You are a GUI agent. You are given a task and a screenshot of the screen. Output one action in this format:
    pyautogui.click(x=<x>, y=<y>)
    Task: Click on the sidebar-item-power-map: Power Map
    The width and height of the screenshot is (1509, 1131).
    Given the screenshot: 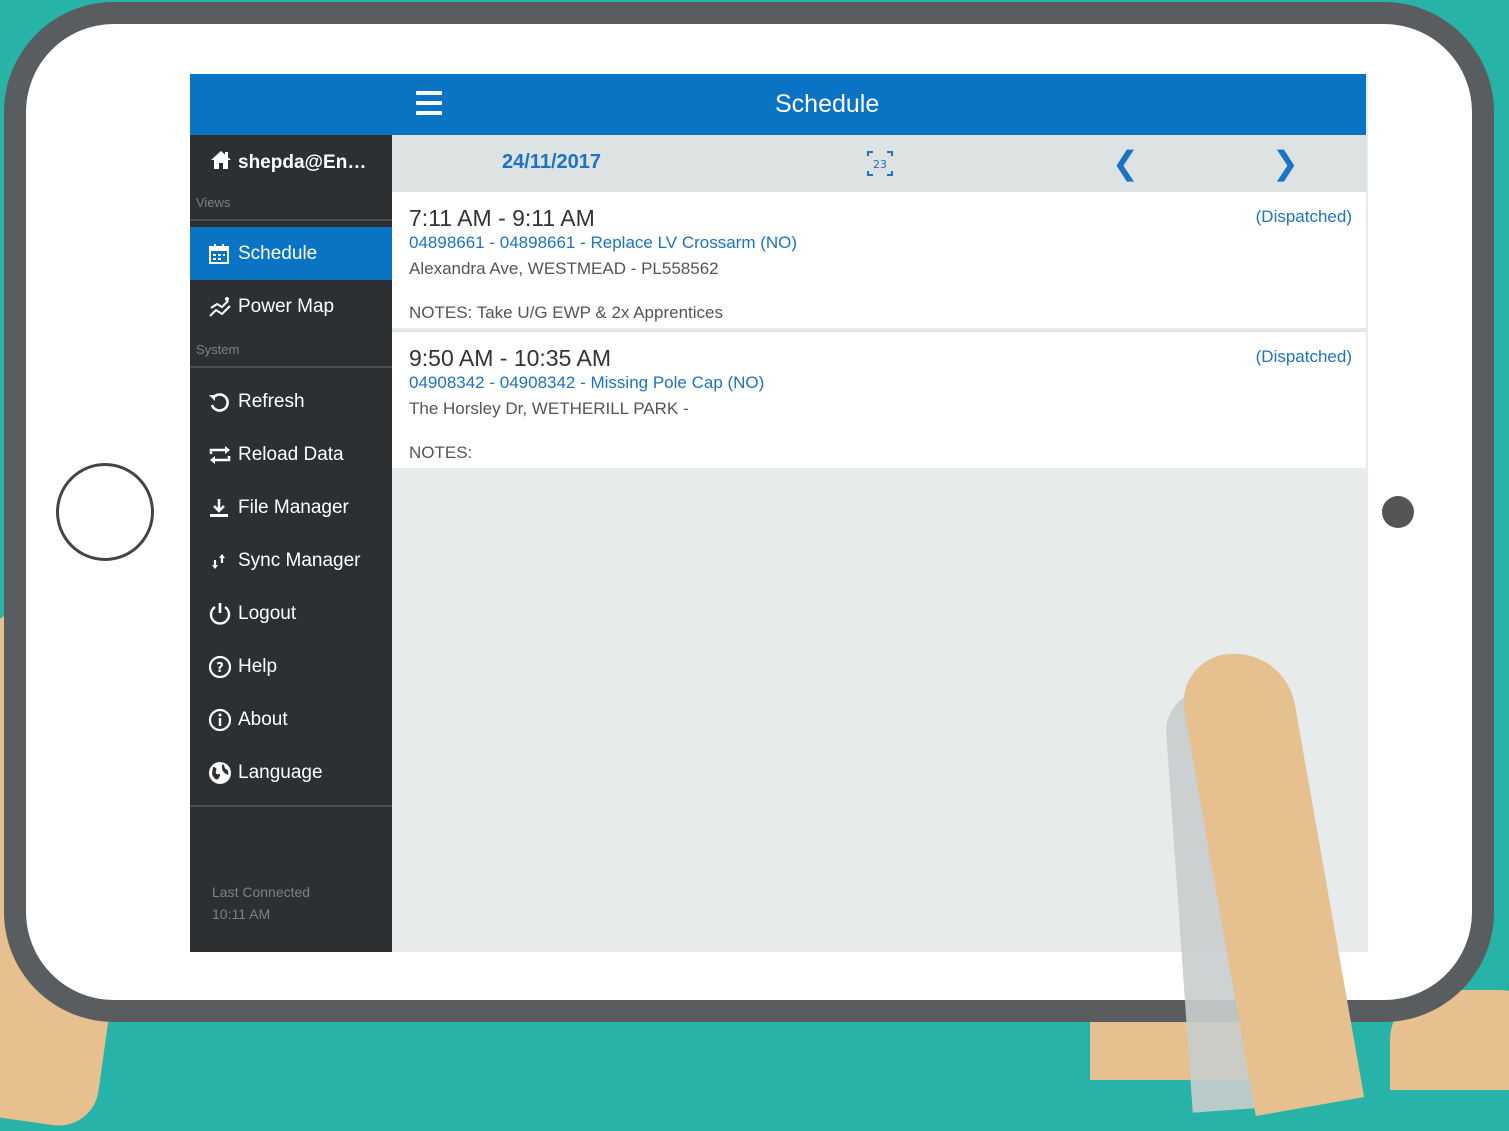 What is the action you would take?
    pyautogui.click(x=291, y=306)
    